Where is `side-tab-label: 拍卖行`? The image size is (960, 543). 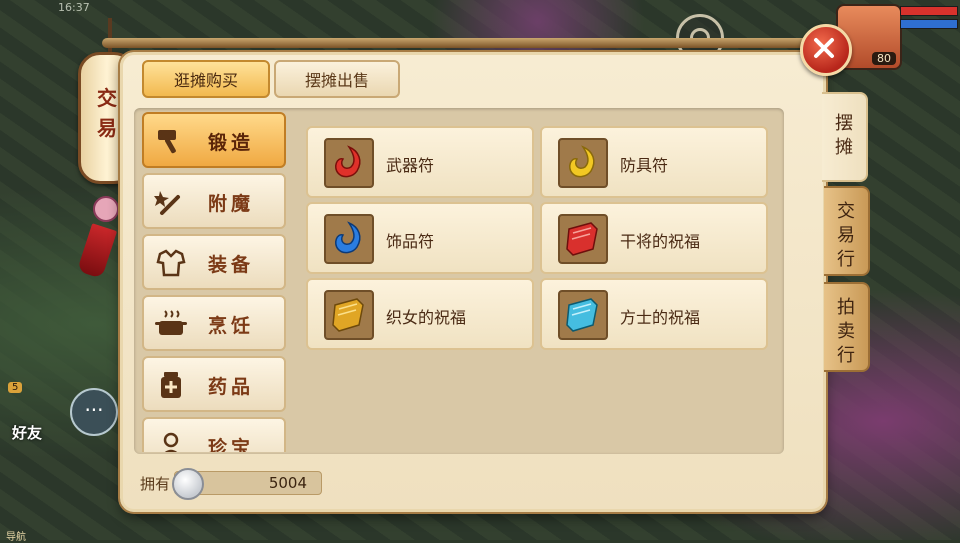
side-tab-label: 拍卖行 is located at coordinates (846, 331).